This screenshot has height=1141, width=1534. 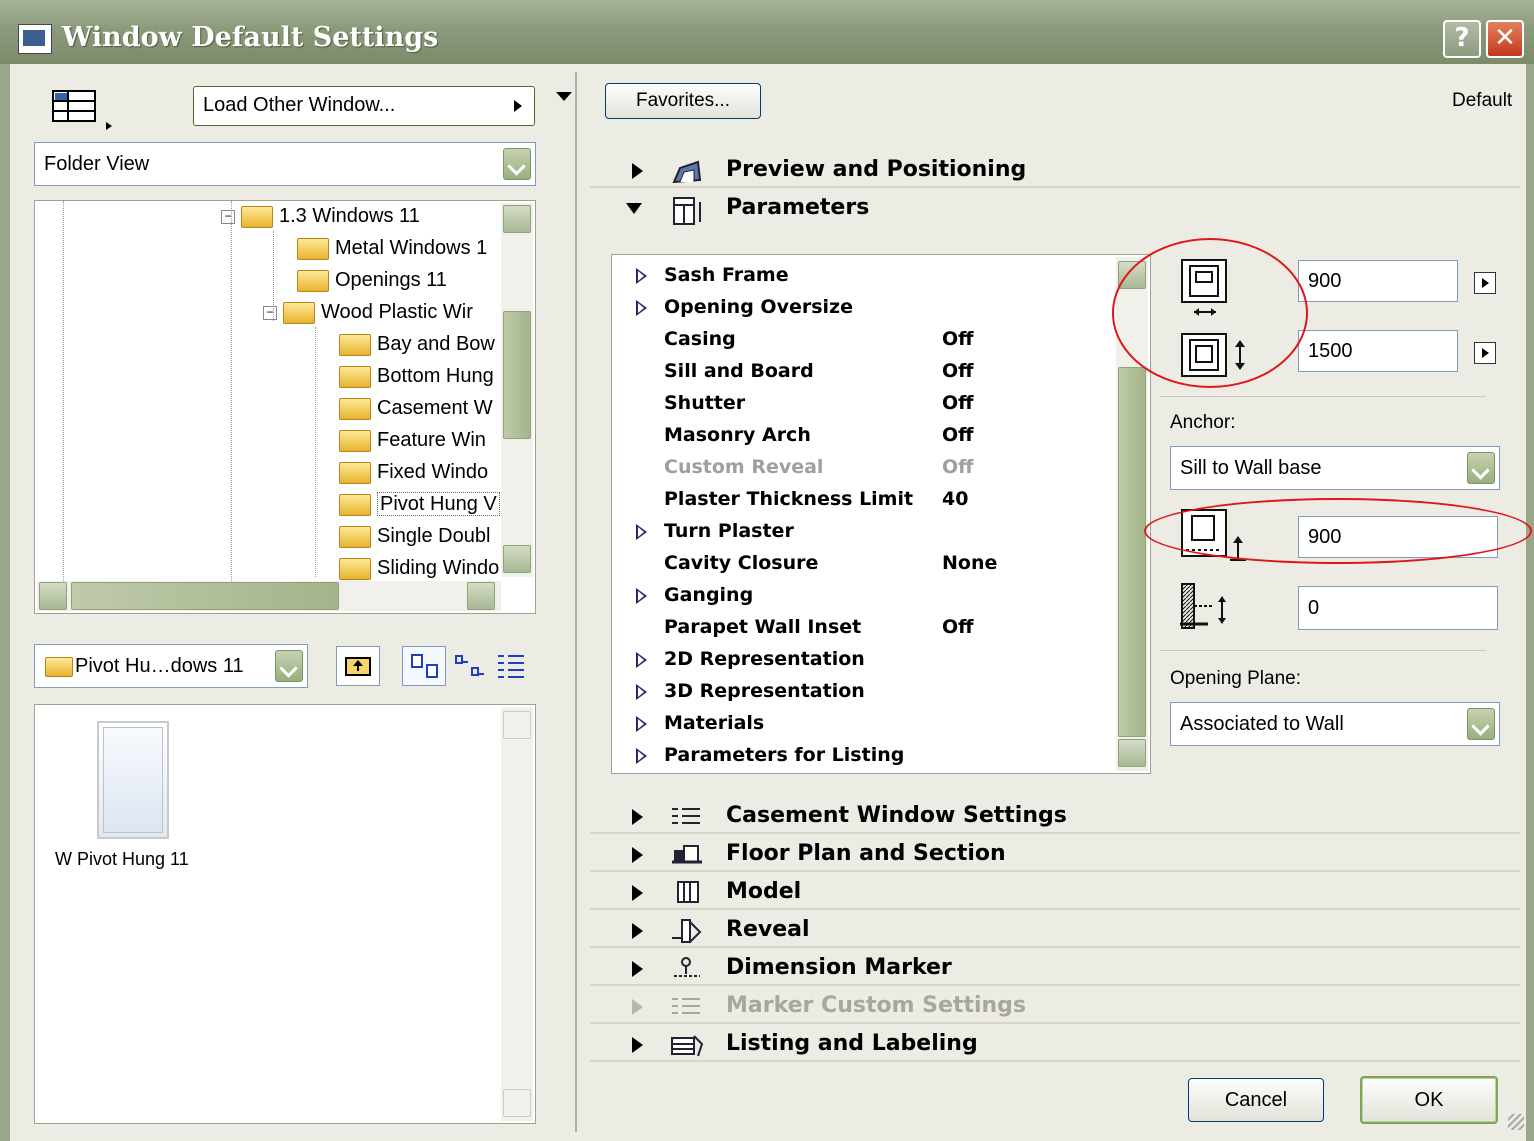 I want to click on panel-divider, so click(x=576, y=602).